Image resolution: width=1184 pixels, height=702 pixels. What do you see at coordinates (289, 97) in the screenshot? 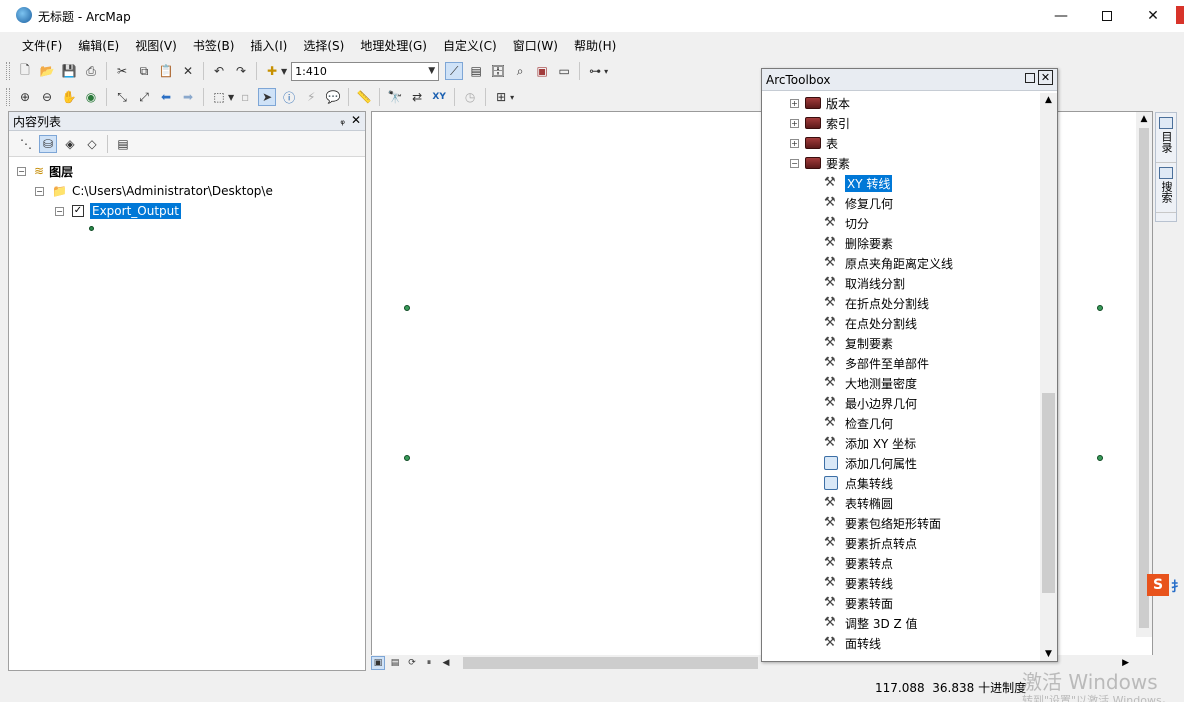
I see `identify-icon: ⓘ` at bounding box center [289, 97].